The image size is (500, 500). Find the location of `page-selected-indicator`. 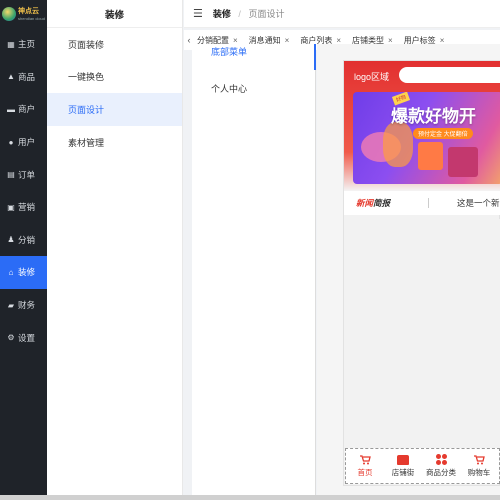

page-selected-indicator is located at coordinates (315, 57).